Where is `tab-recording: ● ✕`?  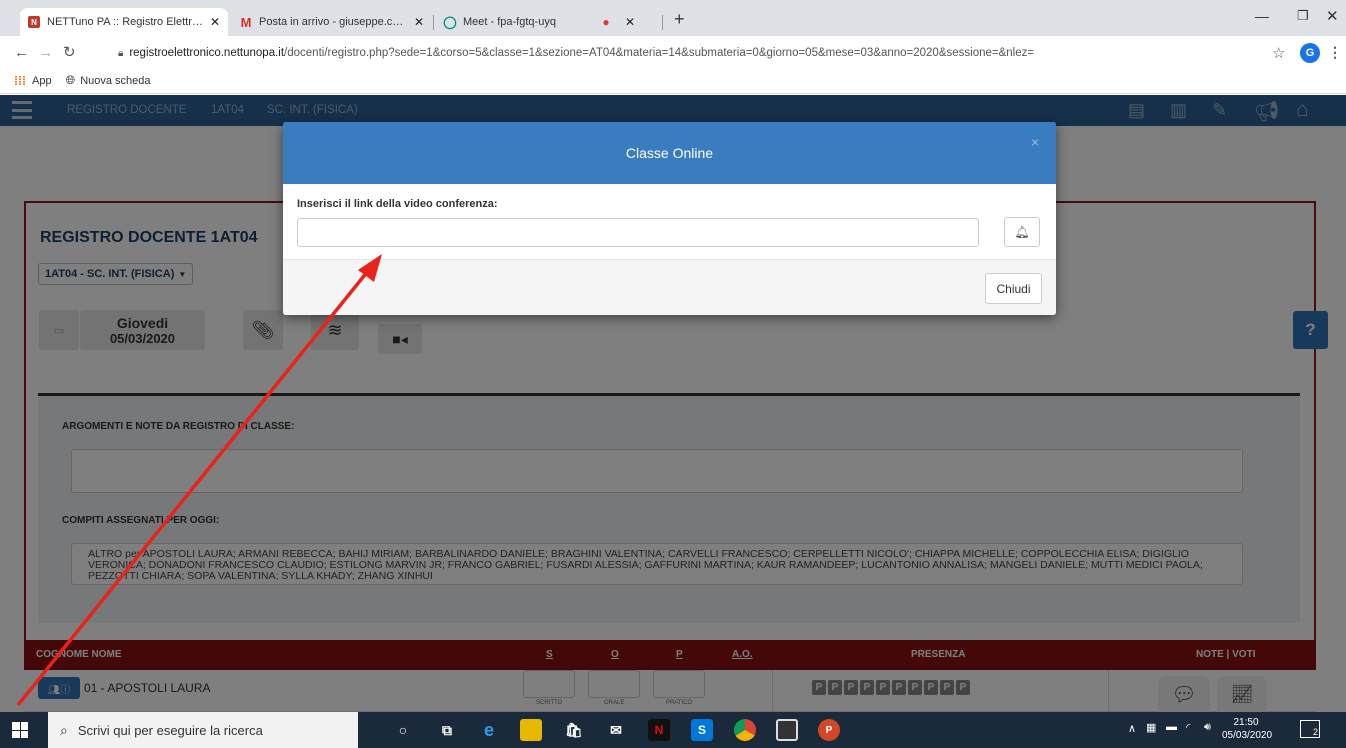
tab-recording: ● ✕ is located at coordinates (621, 22).